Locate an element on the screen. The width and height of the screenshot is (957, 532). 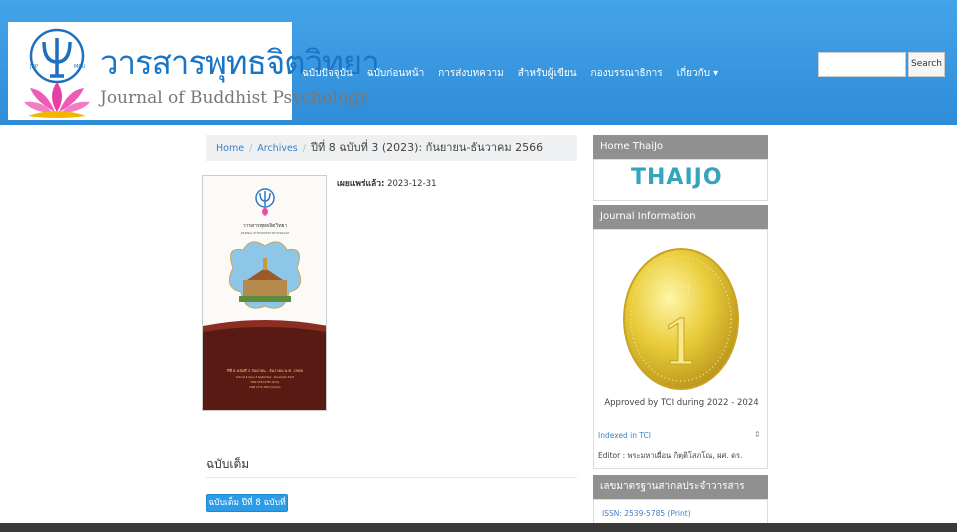
thaijo-logo: THAIJO is located at coordinates (677, 177).